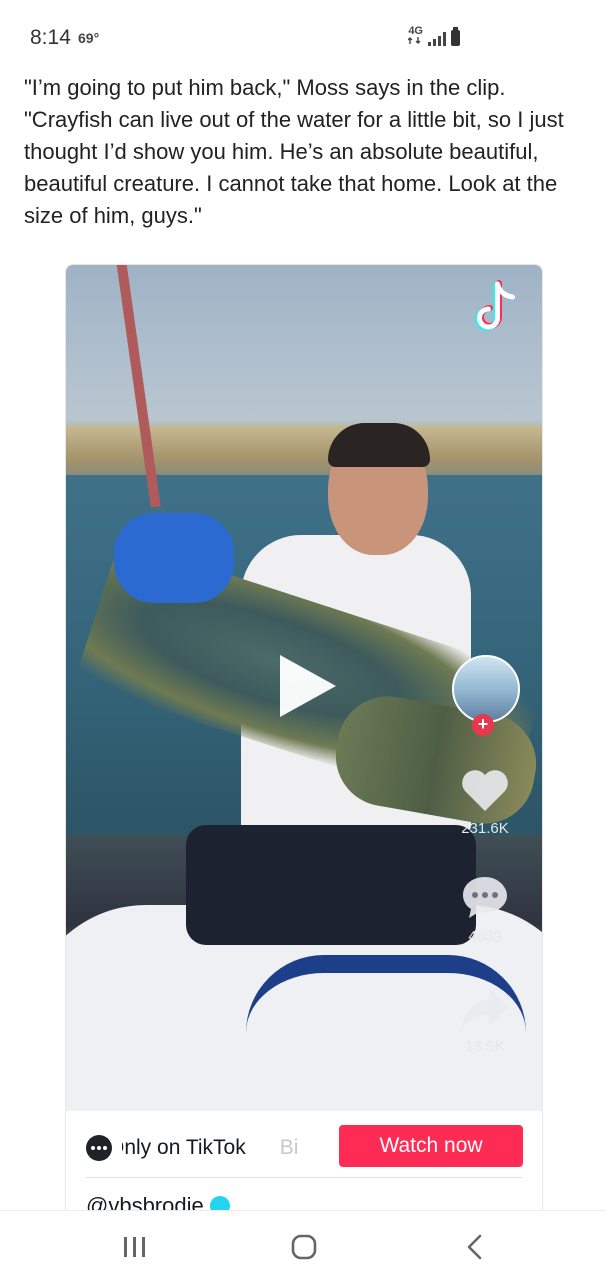  I want to click on system-nav-bar, so click(303, 1245).